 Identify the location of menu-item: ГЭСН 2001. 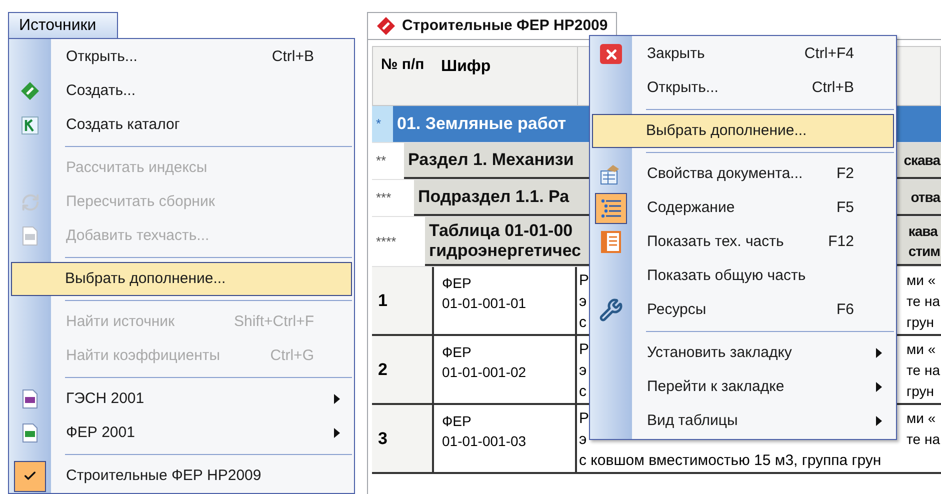
(181, 399).